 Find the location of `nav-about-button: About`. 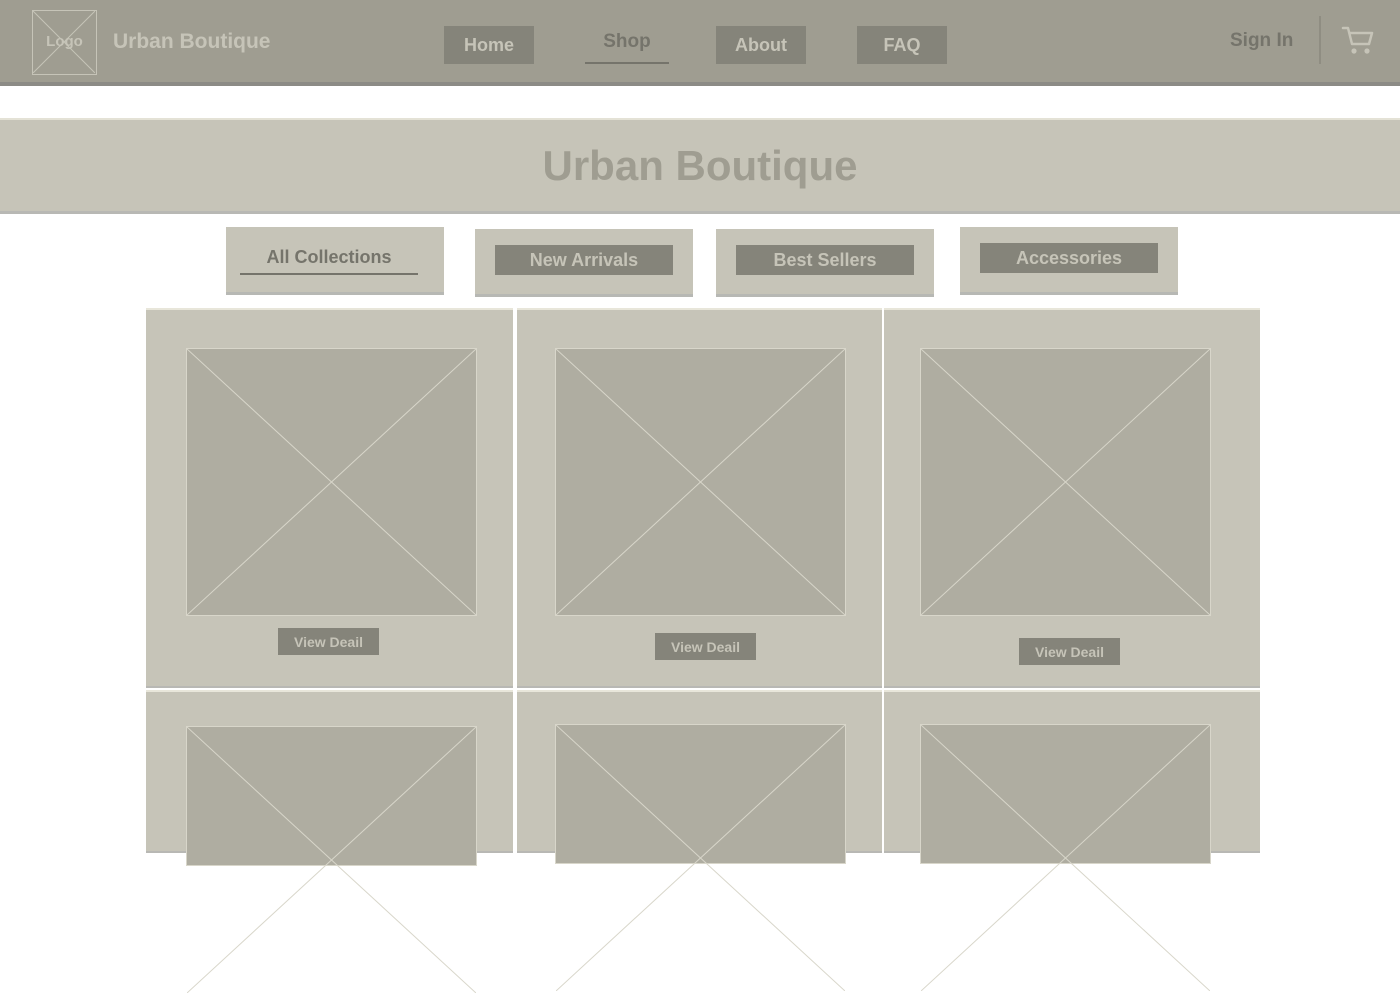

nav-about-button: About is located at coordinates (761, 45).